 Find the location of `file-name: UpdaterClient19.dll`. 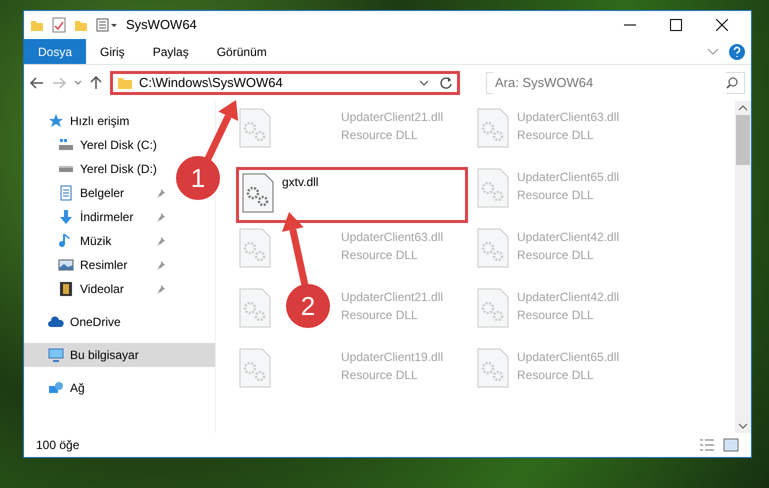

file-name: UpdaterClient19.dll is located at coordinates (392, 357).